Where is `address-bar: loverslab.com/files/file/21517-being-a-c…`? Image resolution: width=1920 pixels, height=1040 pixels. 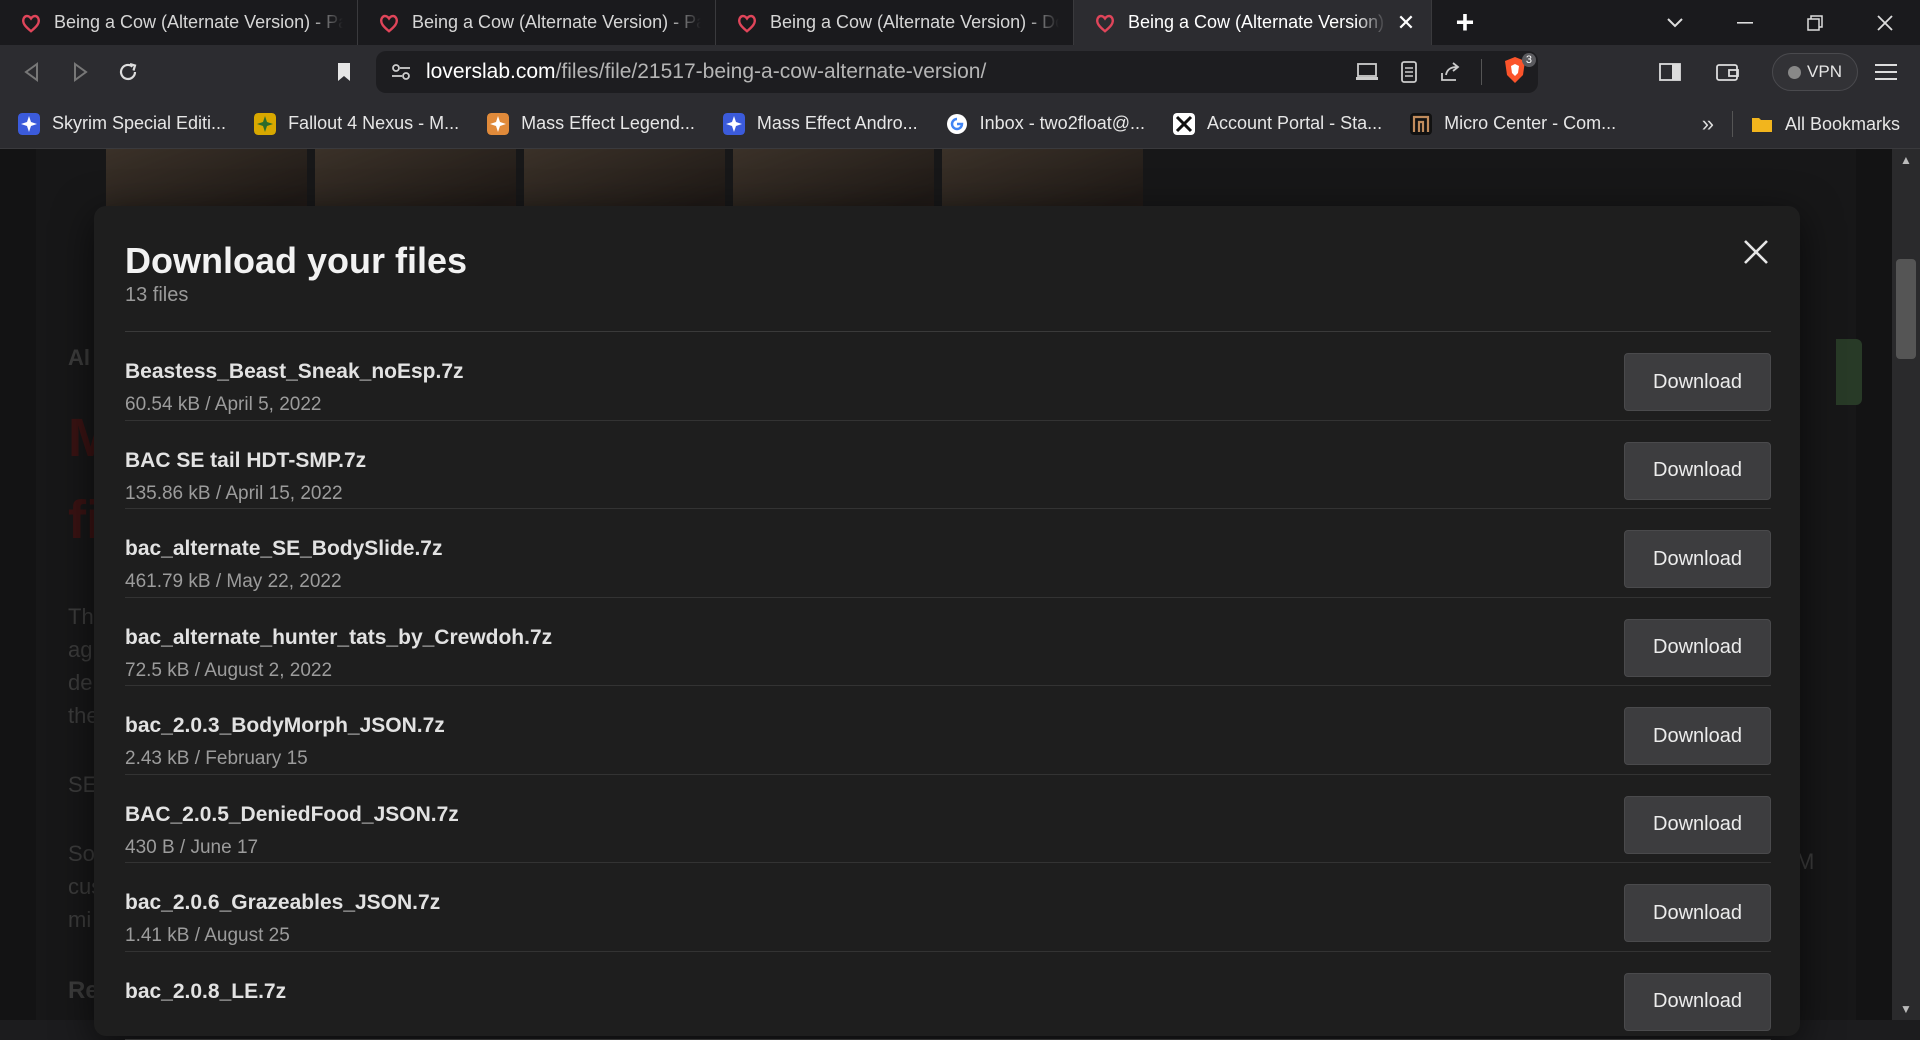
address-bar: loverslab.com/files/file/21517-being-a-c… is located at coordinates (957, 72).